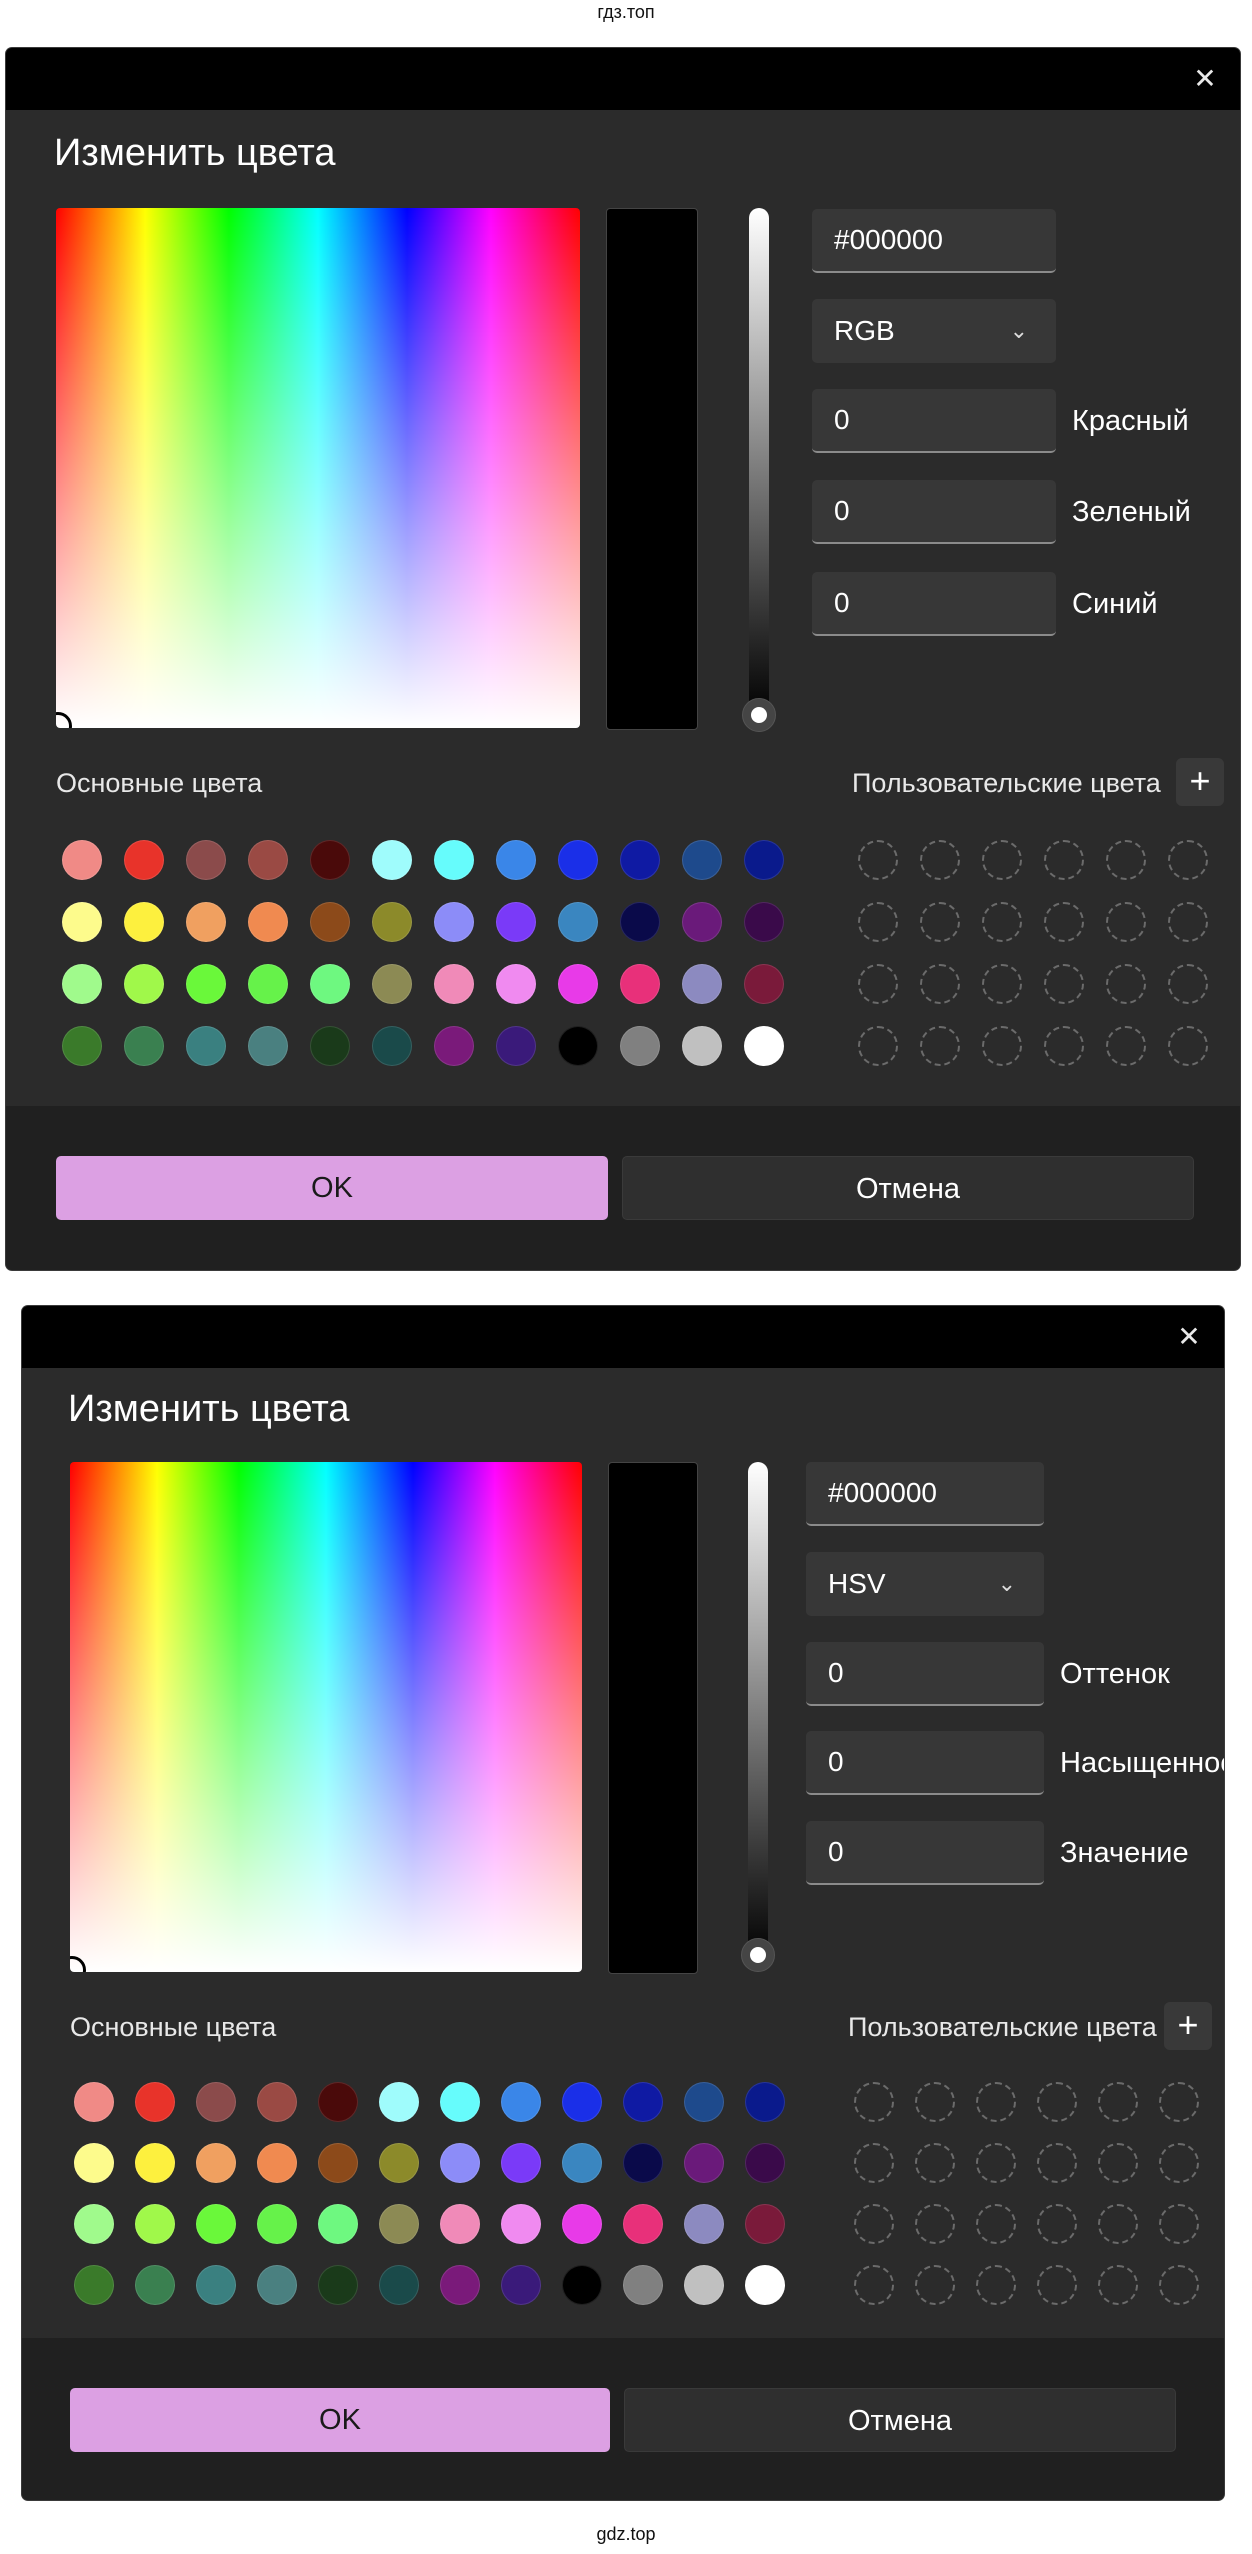 This screenshot has height=2554, width=1252. What do you see at coordinates (1200, 782) in the screenshot?
I see `add-custom-color-button: +` at bounding box center [1200, 782].